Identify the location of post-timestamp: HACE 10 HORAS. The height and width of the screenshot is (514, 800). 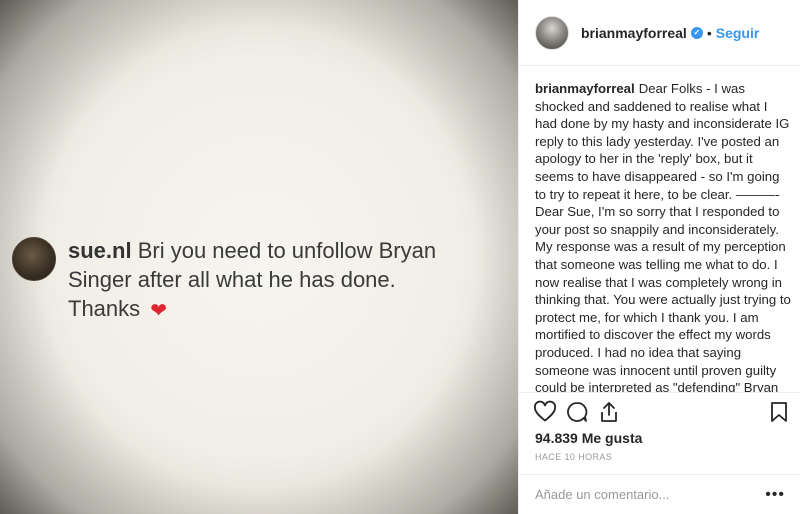
(574, 457).